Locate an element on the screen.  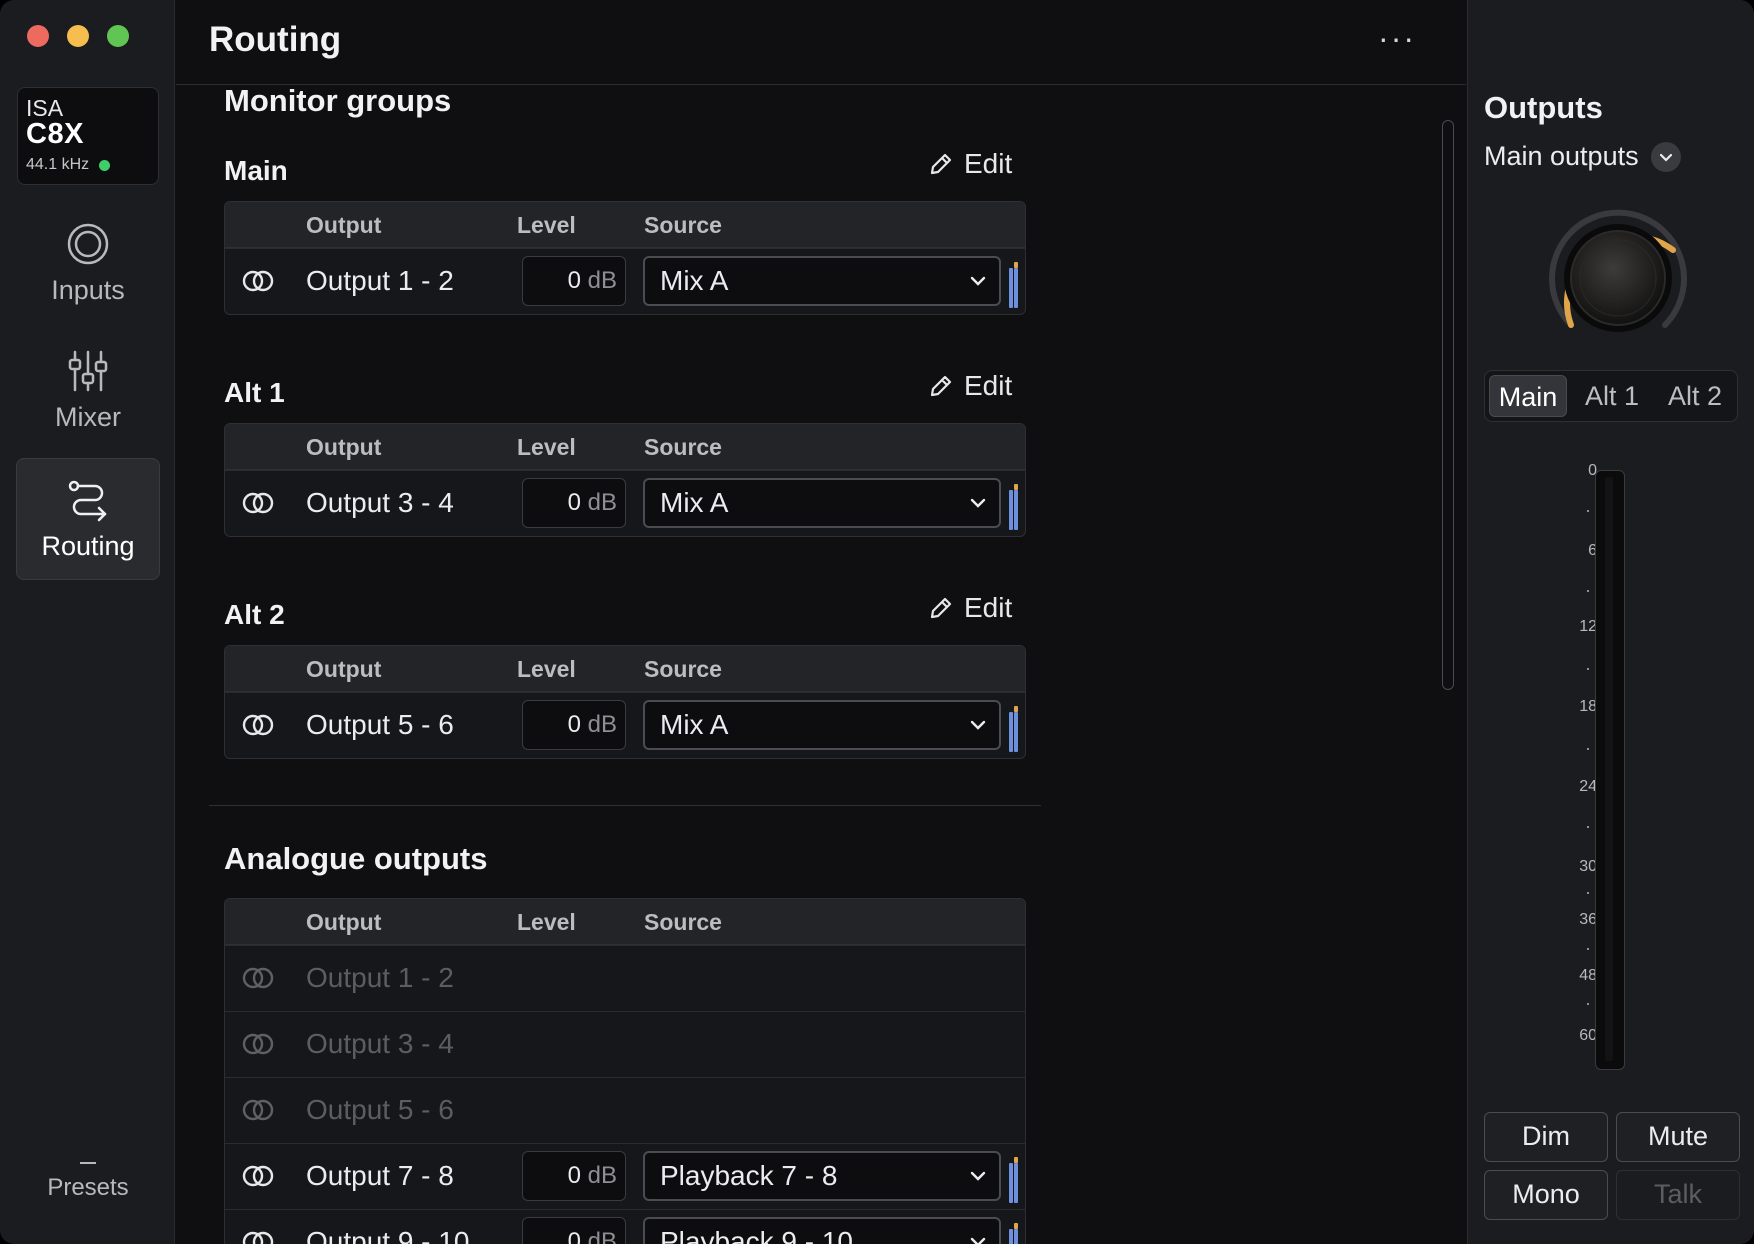
mute-button: Mute is located at coordinates (1678, 1137).